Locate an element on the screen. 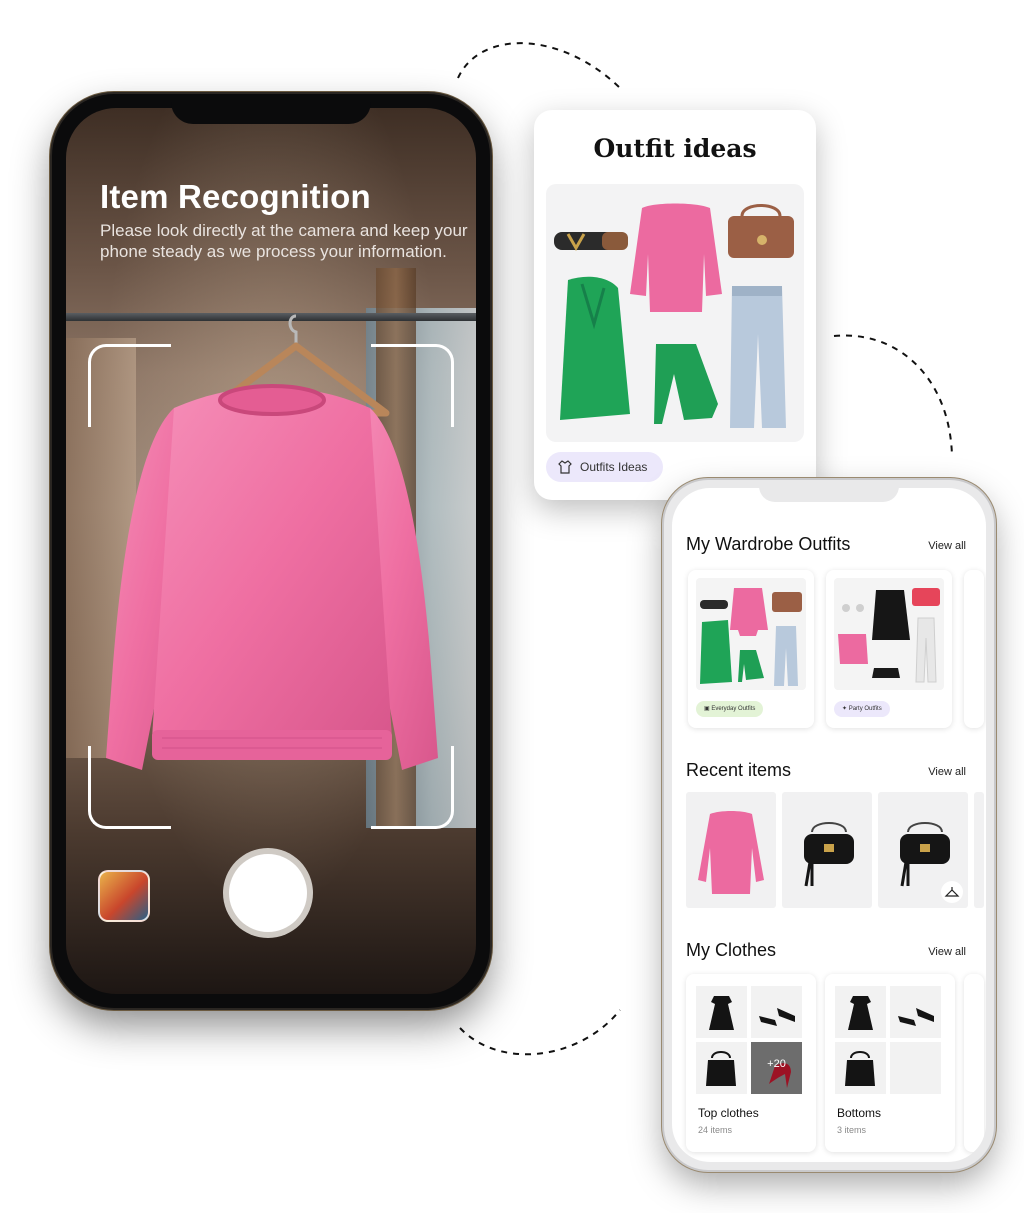 This screenshot has width=1024, height=1213. section-title-recent: Recent items is located at coordinates (739, 770).